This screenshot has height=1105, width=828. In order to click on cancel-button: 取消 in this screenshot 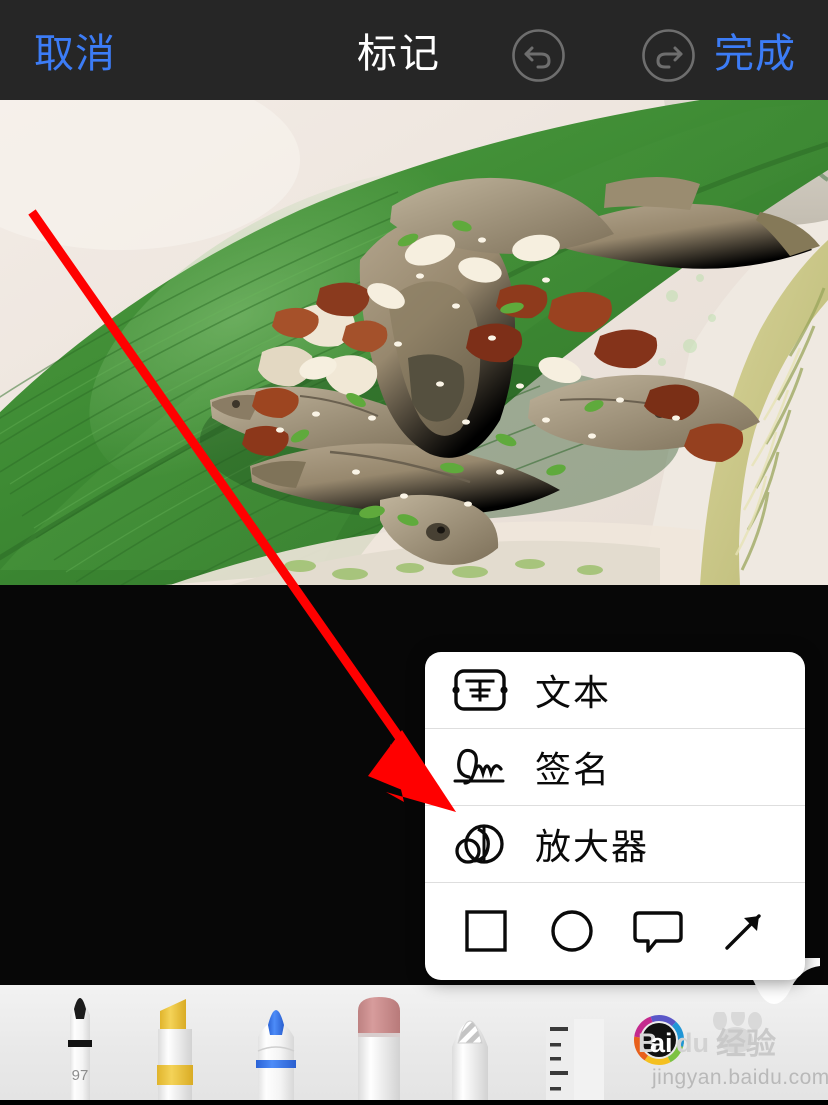, I will do `click(75, 50)`.